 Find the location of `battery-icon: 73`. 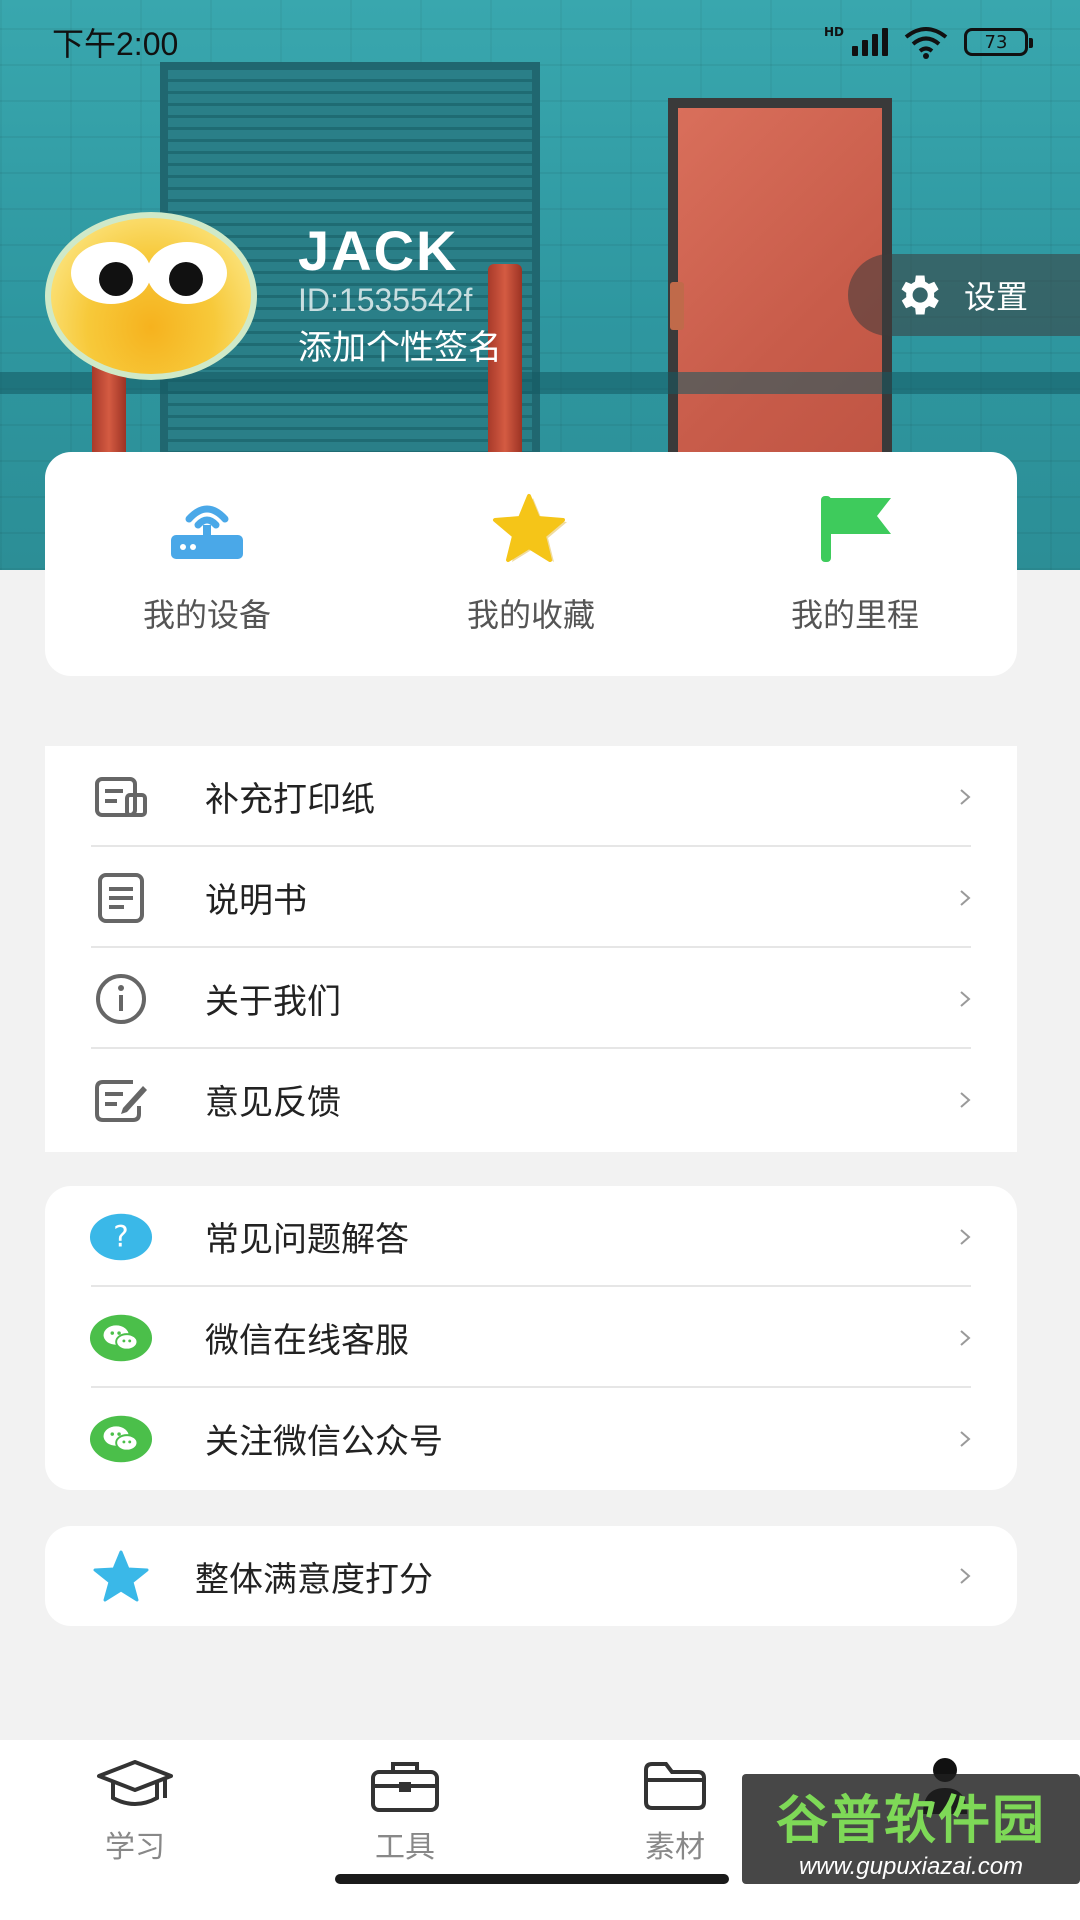

battery-icon: 73 is located at coordinates (998, 42).